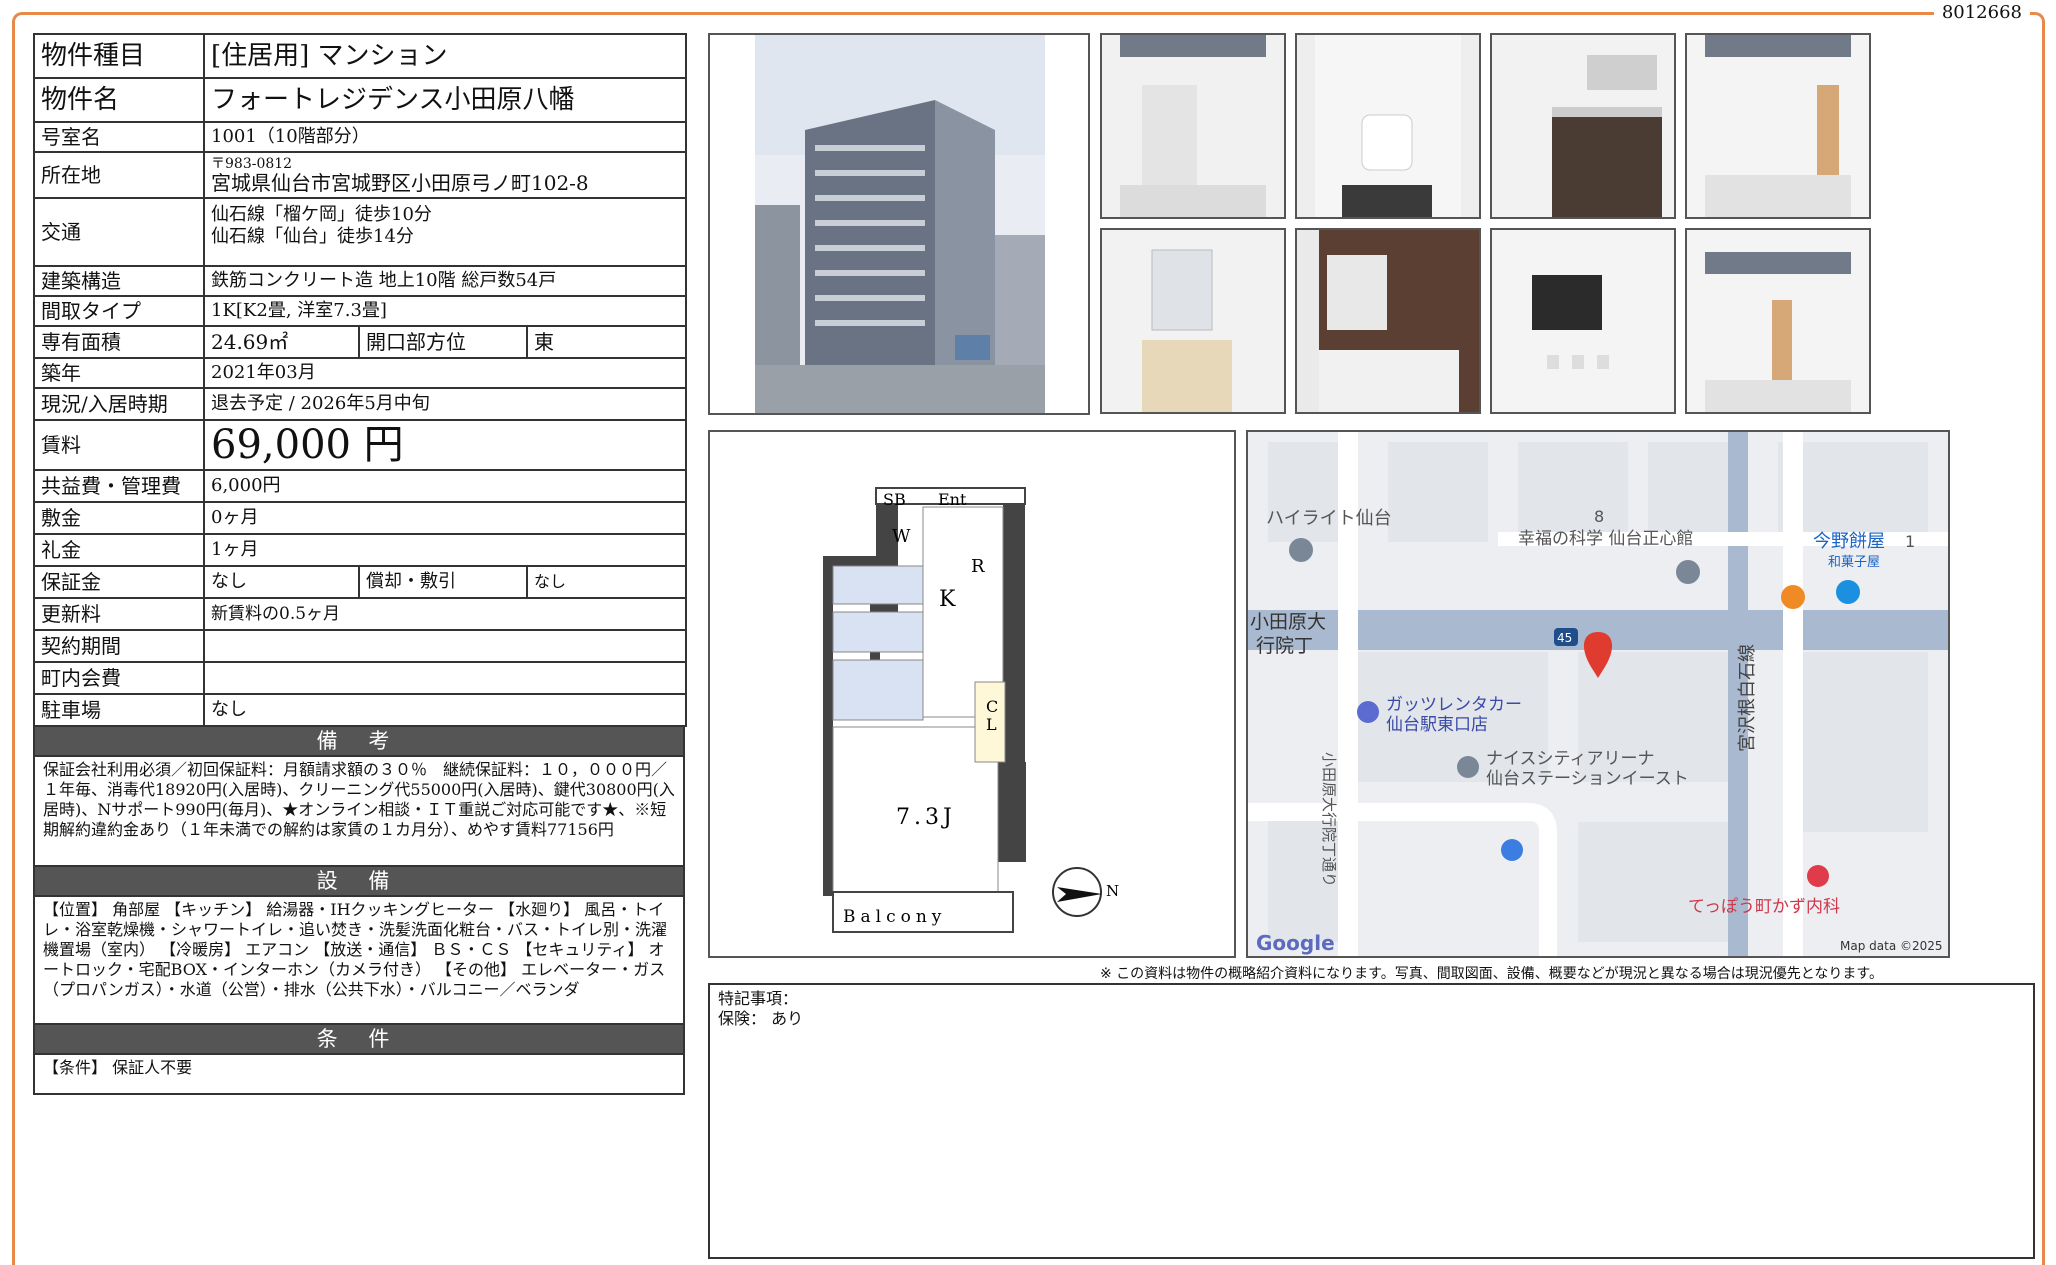 This screenshot has height=1265, width=2056. Describe the element at coordinates (445, 646) in the screenshot. I see `contract-value` at that location.